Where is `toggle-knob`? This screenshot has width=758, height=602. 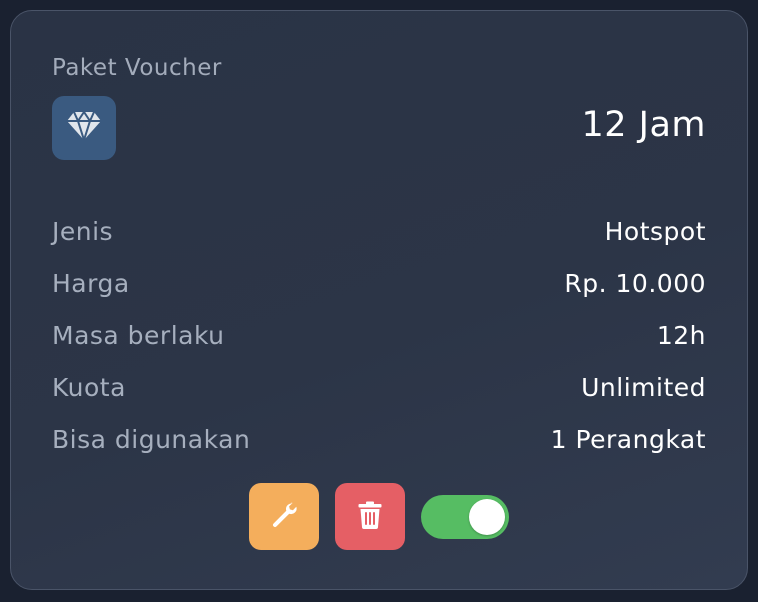 toggle-knob is located at coordinates (487, 516).